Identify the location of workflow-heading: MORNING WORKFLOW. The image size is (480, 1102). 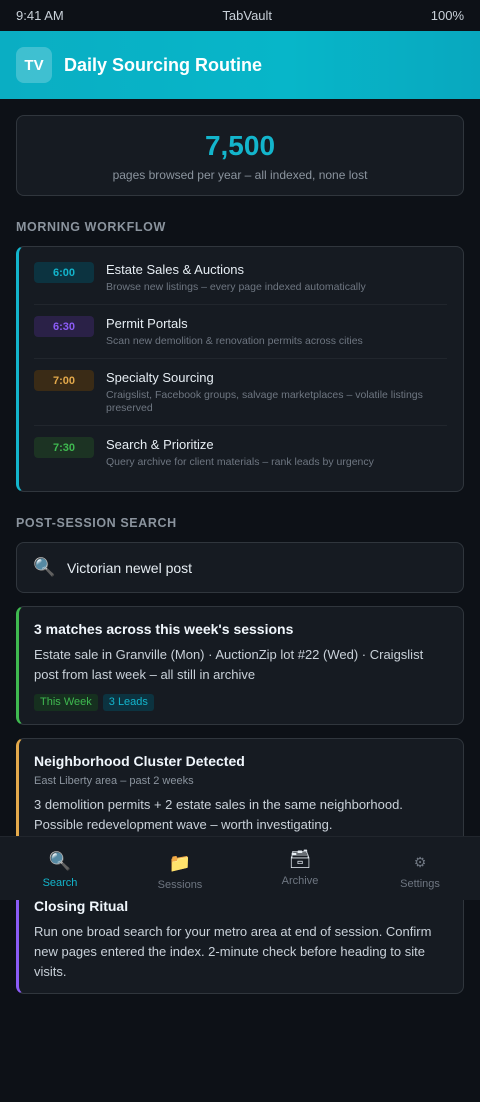
(91, 227).